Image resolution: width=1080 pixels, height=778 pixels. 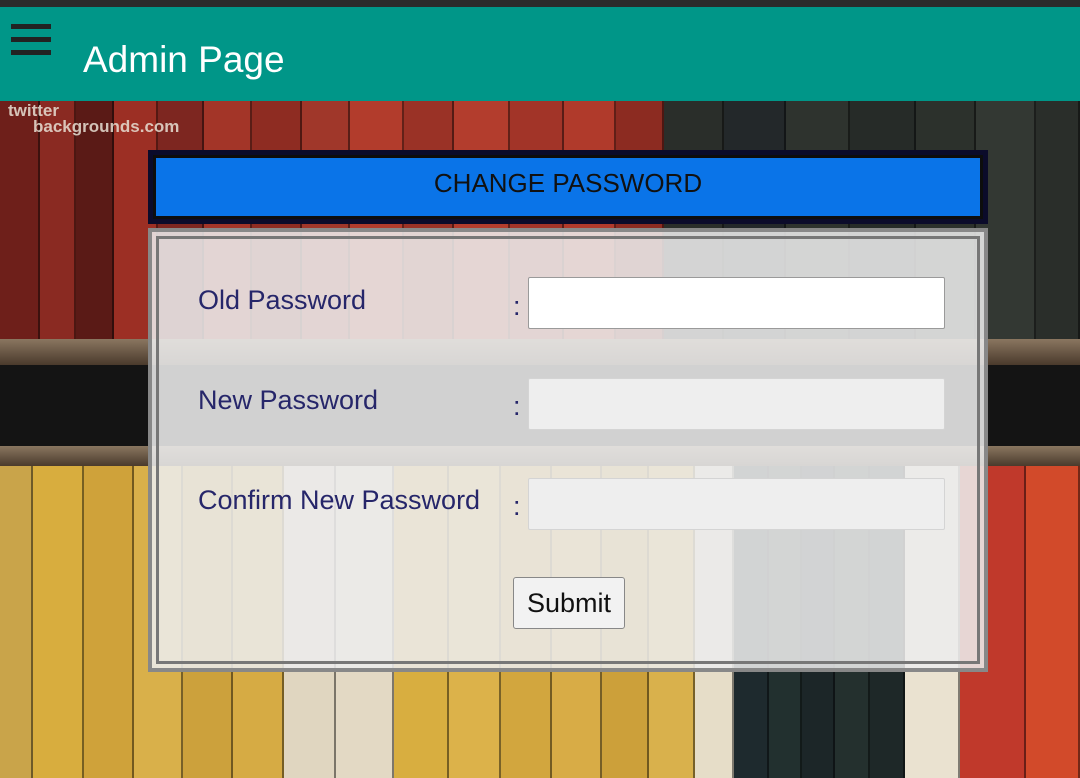 What do you see at coordinates (540, 3) in the screenshot?
I see `status-bar` at bounding box center [540, 3].